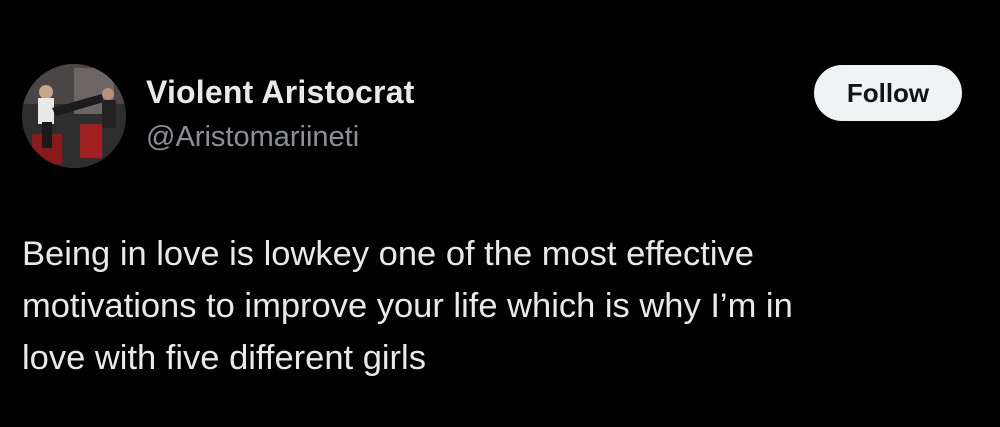 Image resolution: width=1000 pixels, height=427 pixels. Describe the element at coordinates (252, 137) in the screenshot. I see `user-handle: @Aristomariineti` at that location.